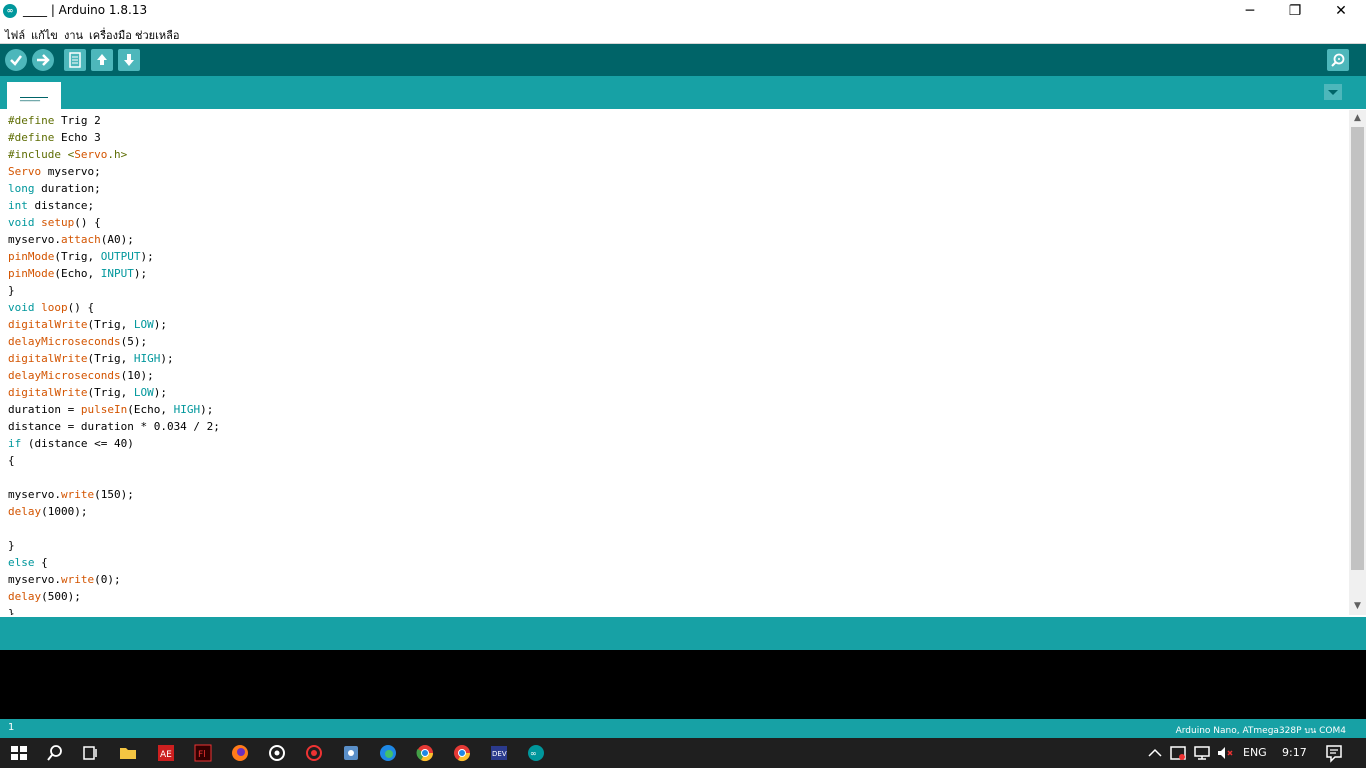  Describe the element at coordinates (1260, 731) in the screenshot. I see `board-info: Arduino Nano, ATmega328P บน COM4` at that location.